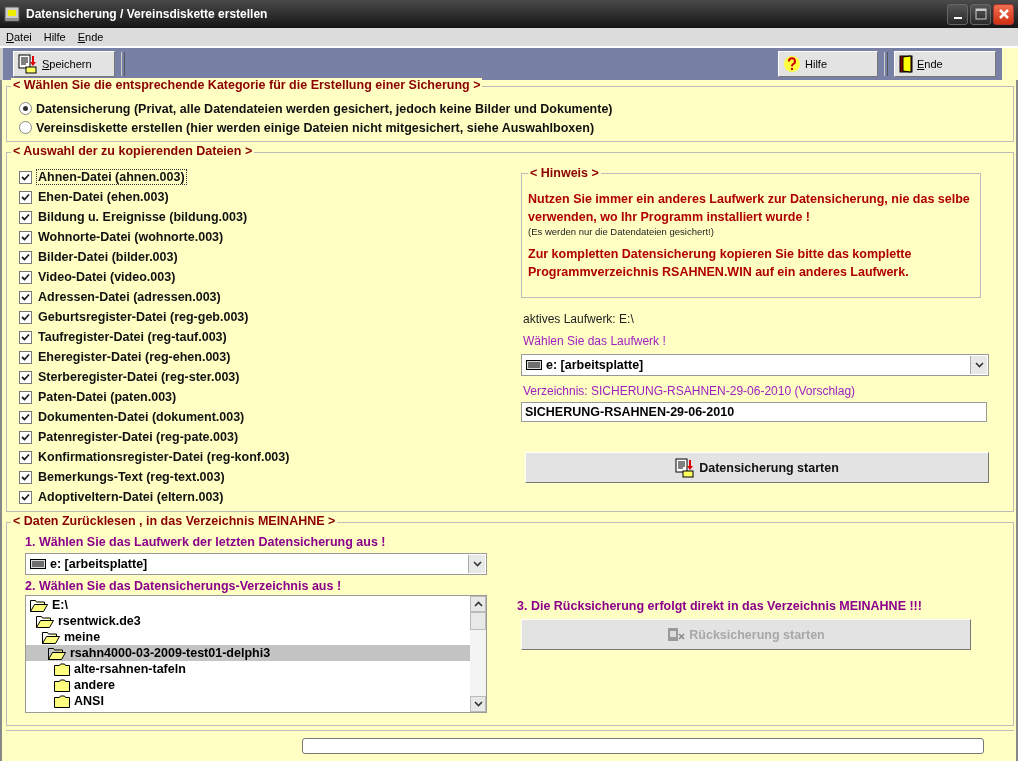 This screenshot has width=1018, height=761. Describe the element at coordinates (720, 606) in the screenshot. I see `step-label: 3. Die Rücksicherung erfolgt direkt in das Verzeichnis MEINAHNE !!!` at that location.